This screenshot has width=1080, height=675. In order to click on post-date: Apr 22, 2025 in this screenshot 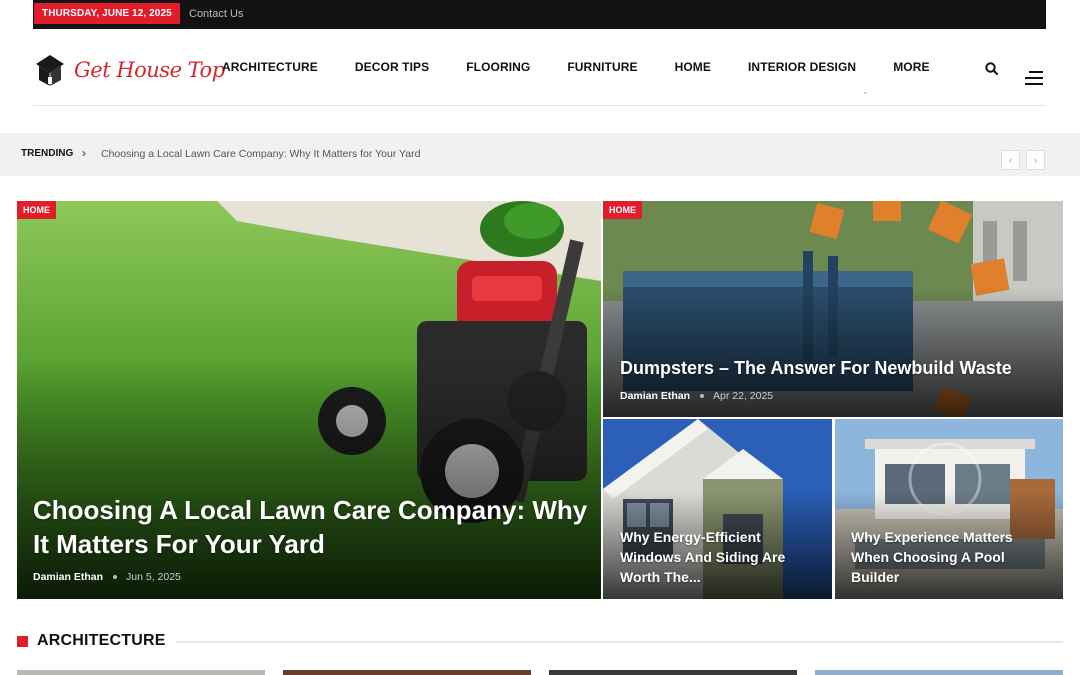, I will do `click(743, 396)`.